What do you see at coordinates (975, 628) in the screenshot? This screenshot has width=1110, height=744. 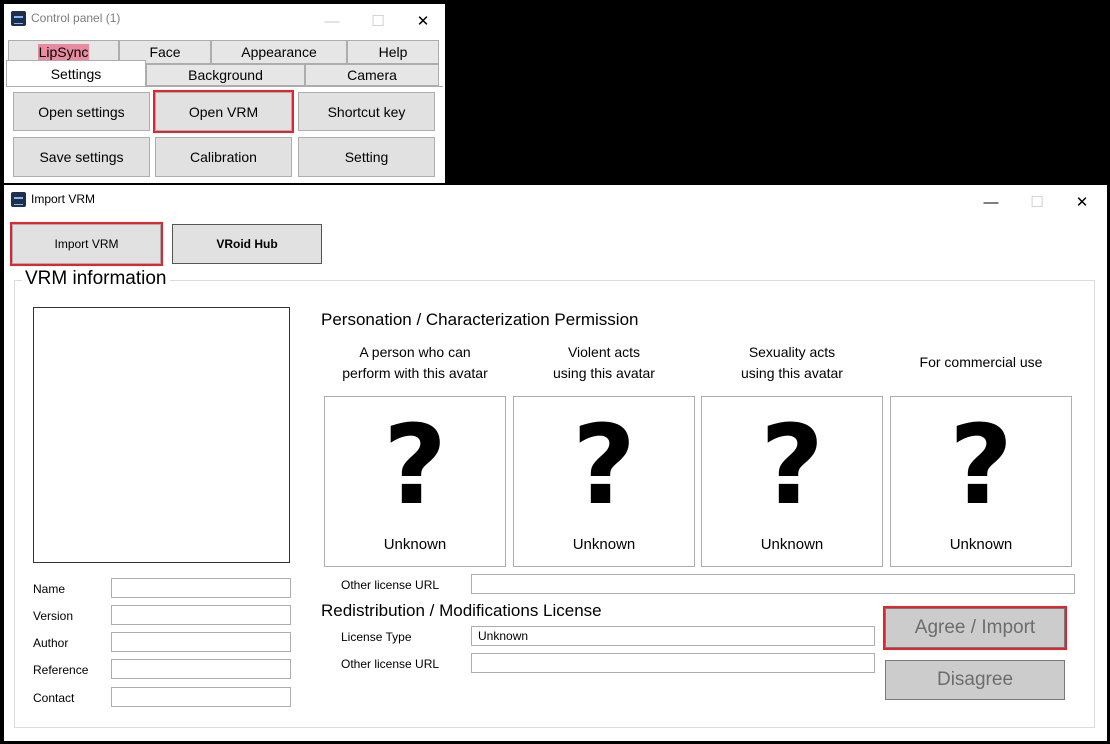 I see `agree-import-button: Agree / Import` at bounding box center [975, 628].